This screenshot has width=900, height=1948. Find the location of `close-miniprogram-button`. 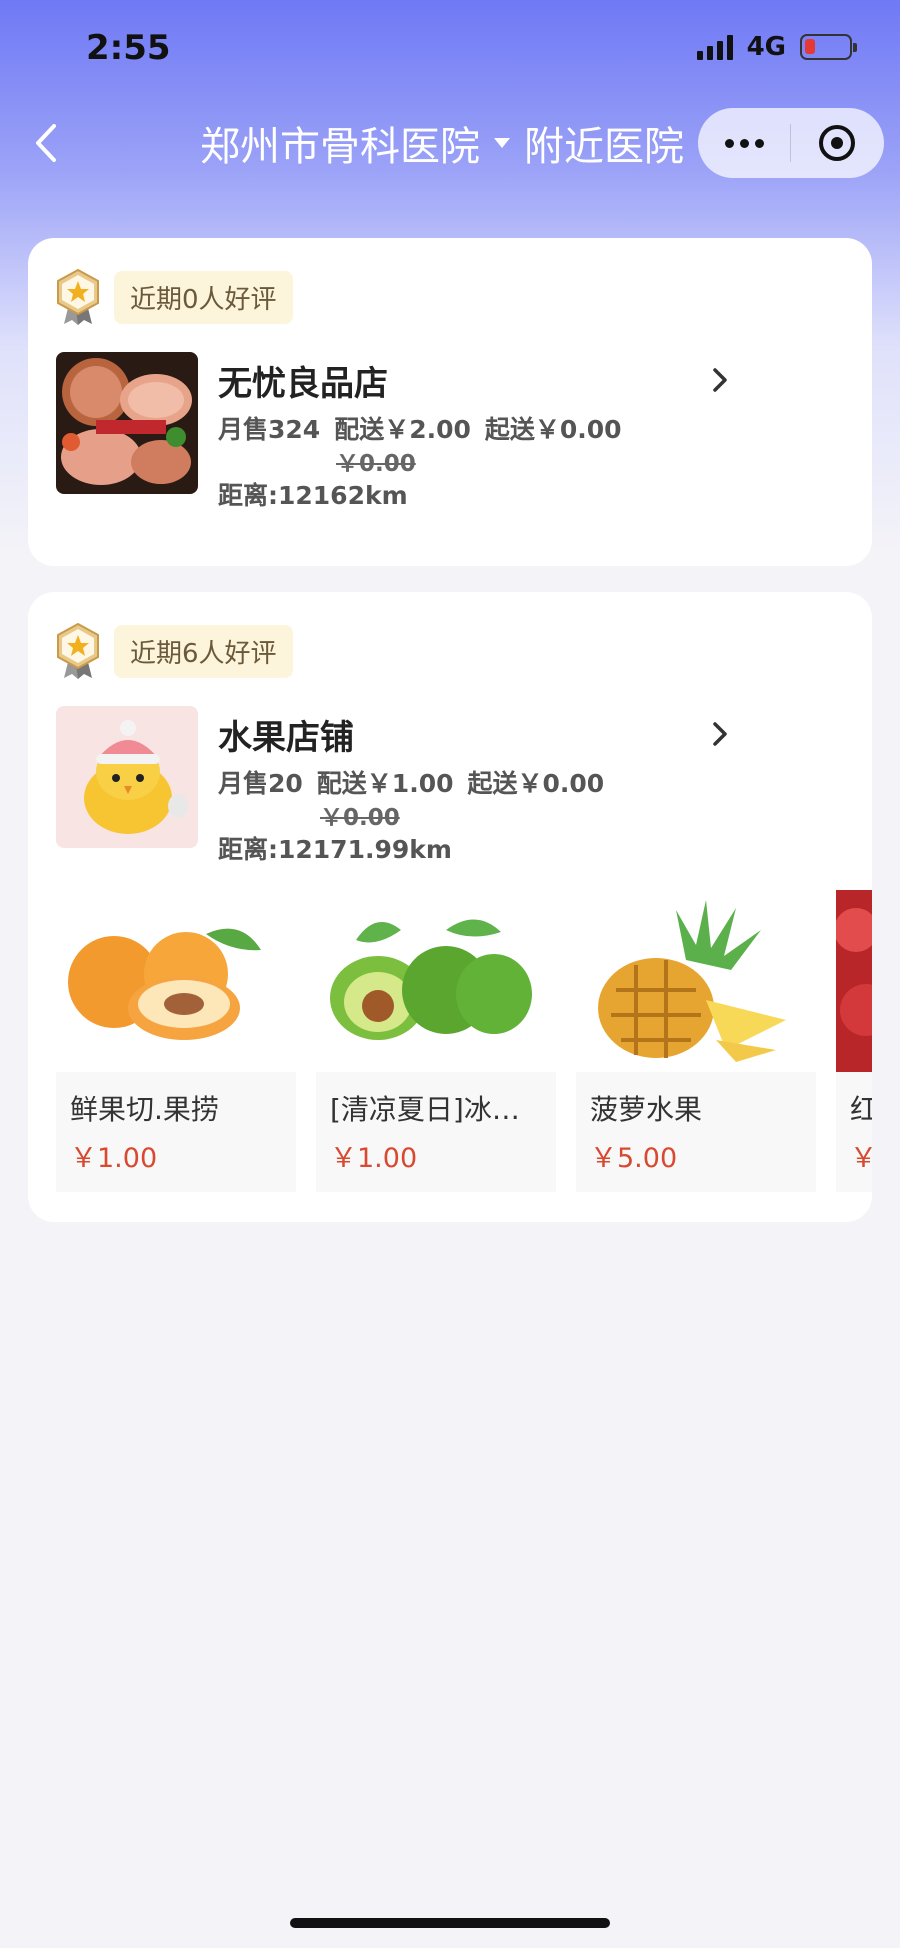

close-miniprogram-button is located at coordinates (837, 143).